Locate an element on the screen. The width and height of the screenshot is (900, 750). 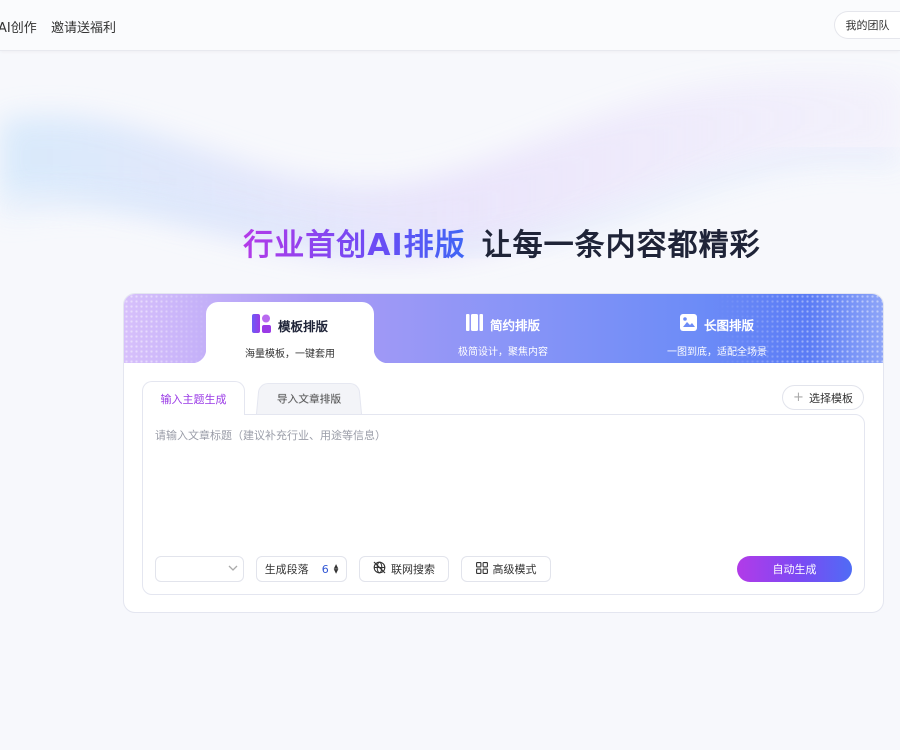
headline-rest: 让每一条内容都精彩 is located at coordinates (621, 245).